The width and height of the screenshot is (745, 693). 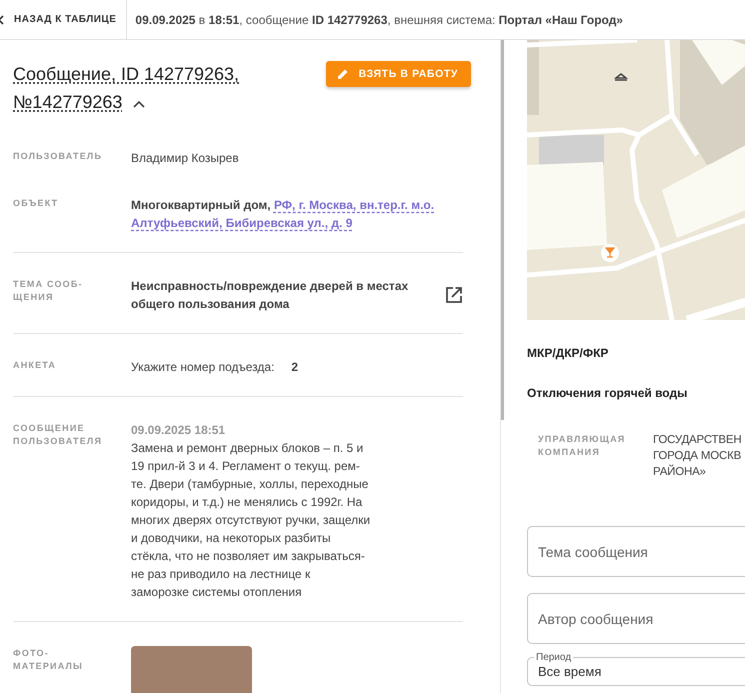 I want to click on company-name: ГОСУДАРСТВЕН, so click(x=697, y=440).